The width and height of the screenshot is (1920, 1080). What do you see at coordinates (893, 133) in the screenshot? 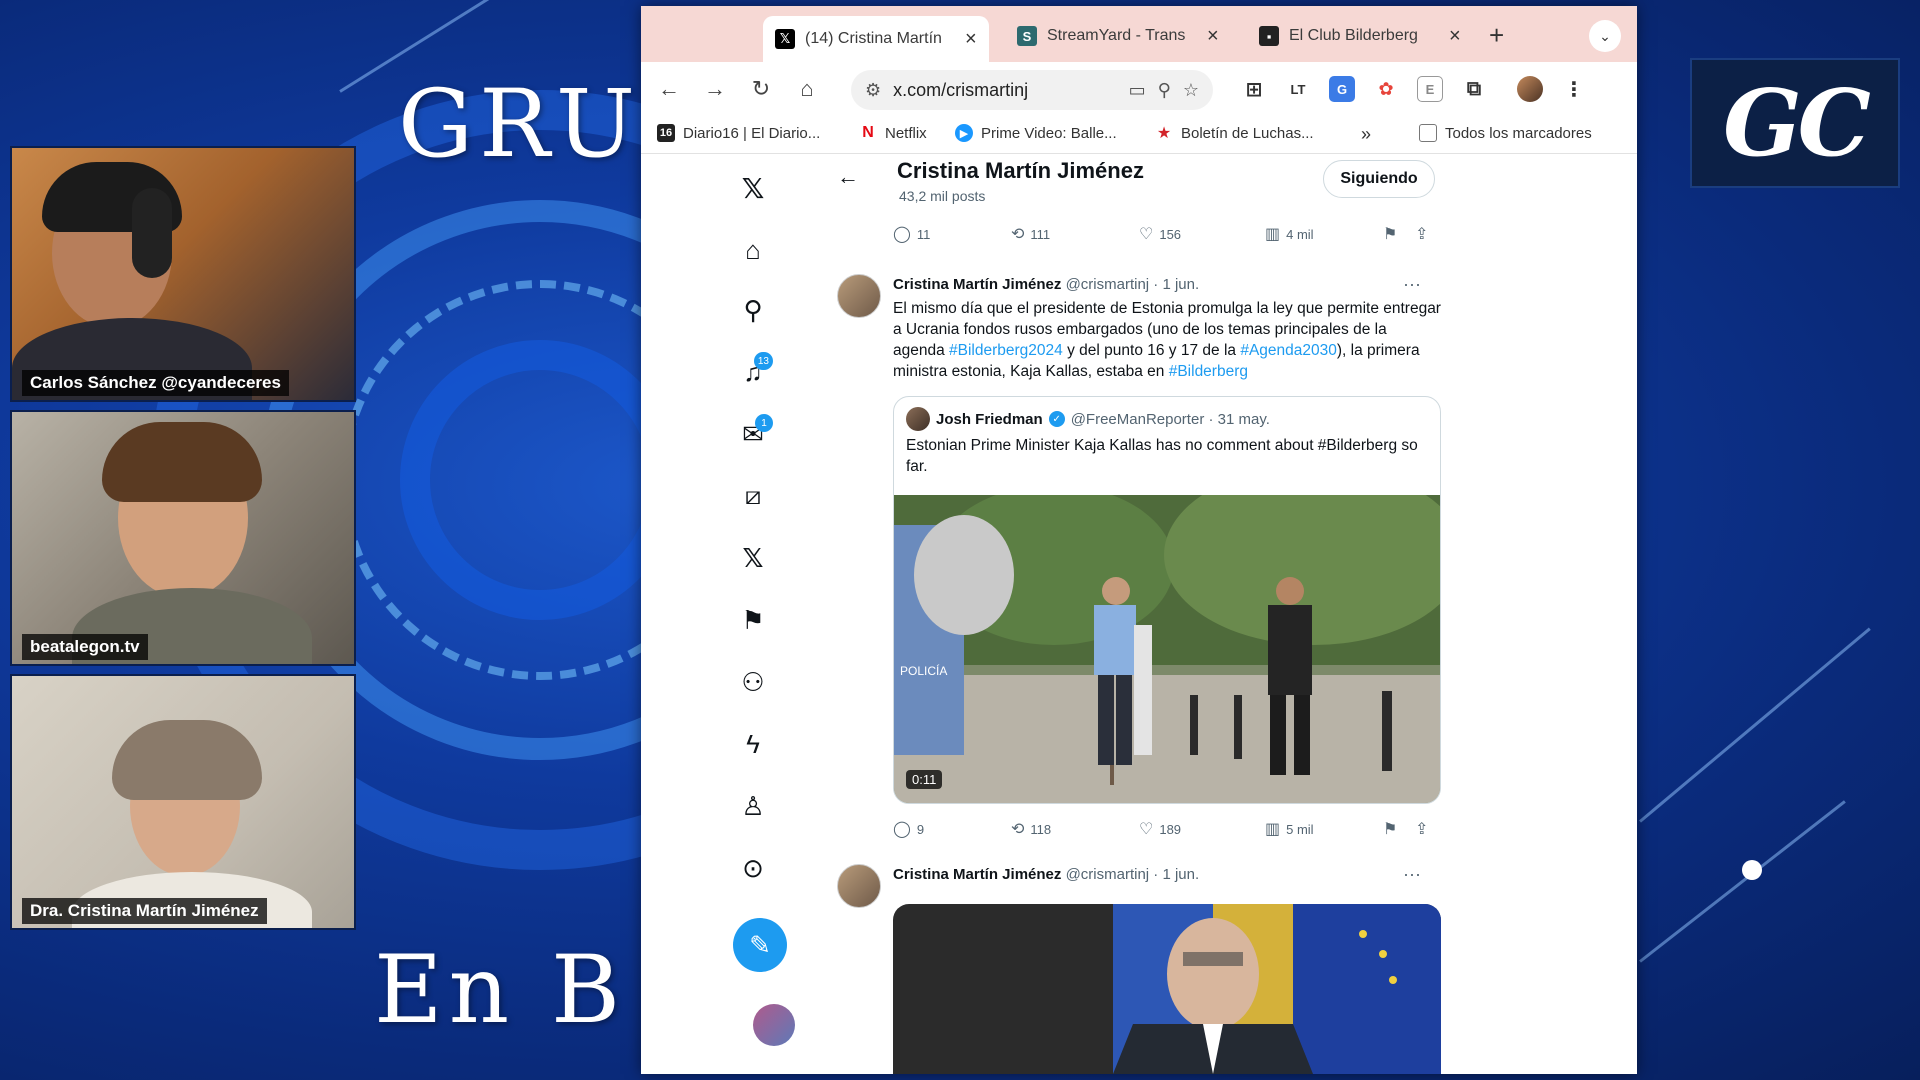
I see `bookmark-netflix: N Netflix` at bounding box center [893, 133].